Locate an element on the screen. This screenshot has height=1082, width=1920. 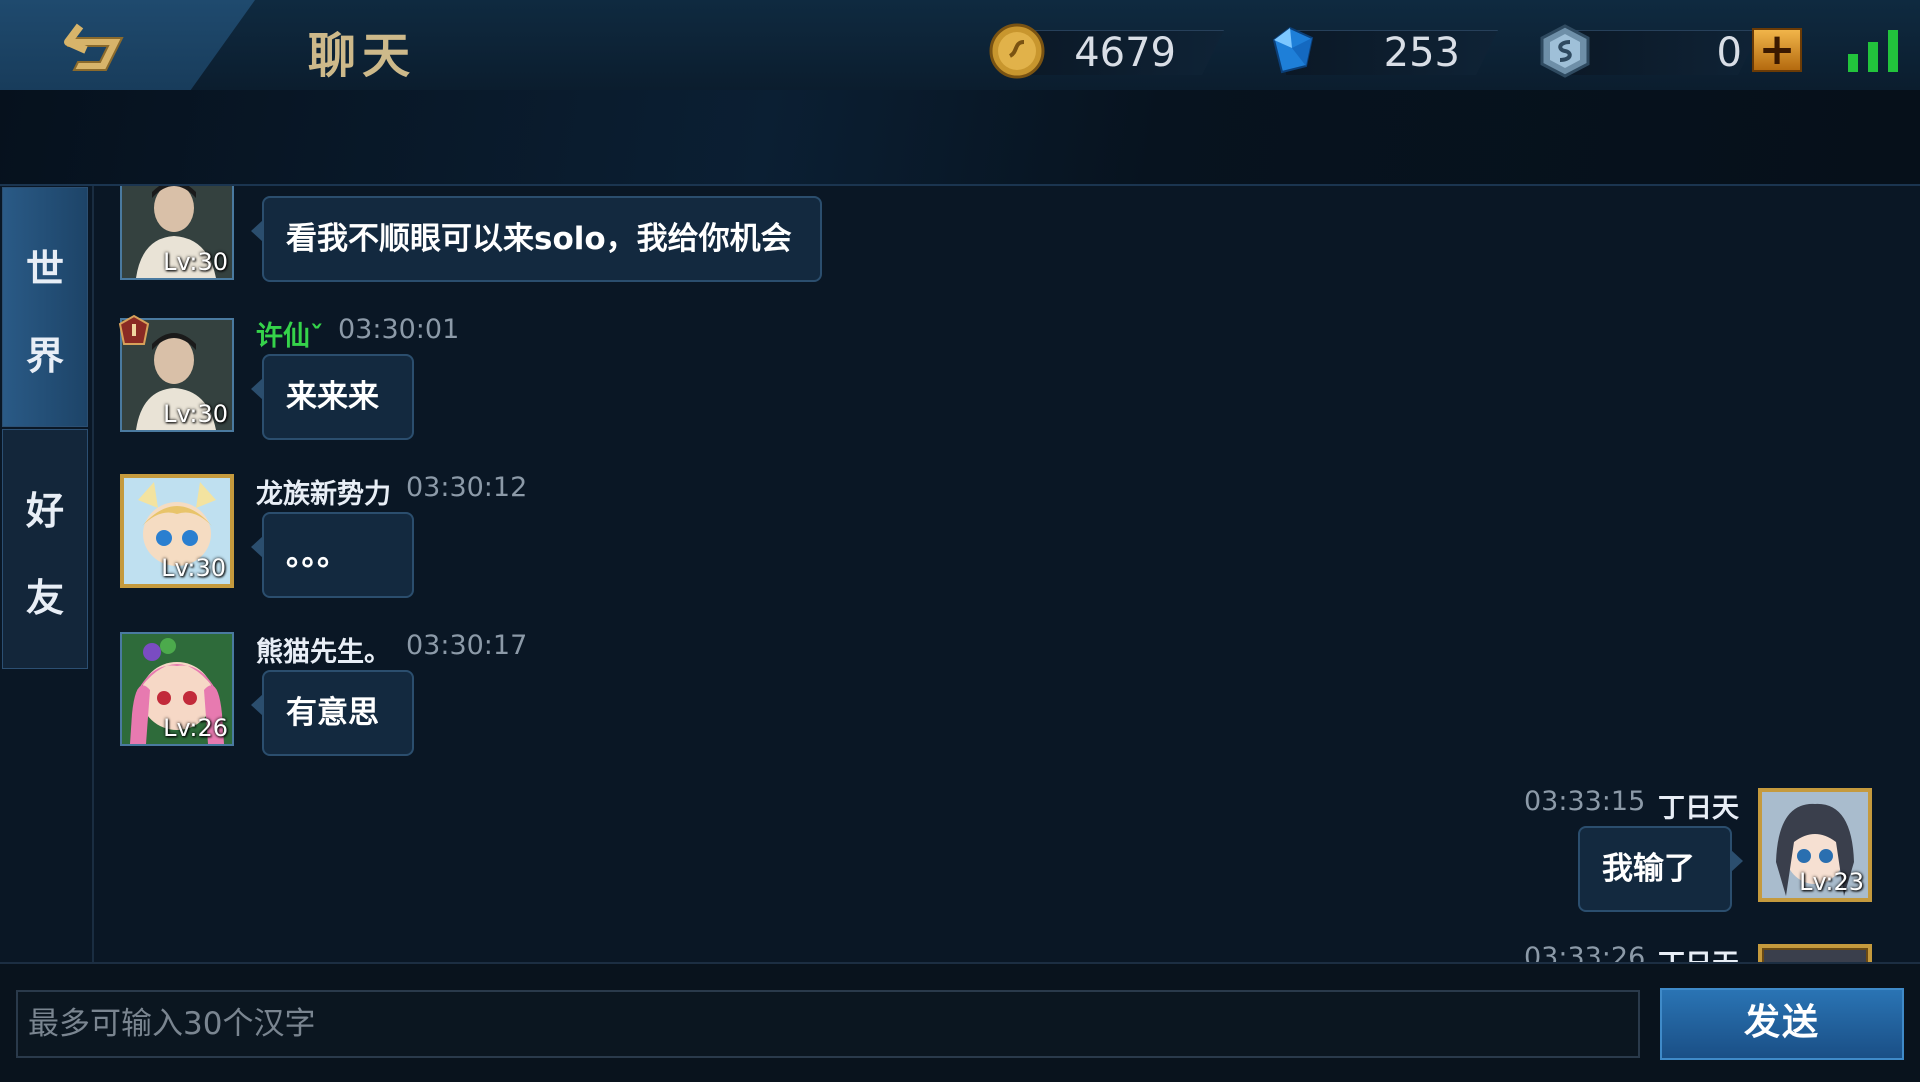
tab-friends: 好 友 is located at coordinates (45, 549).